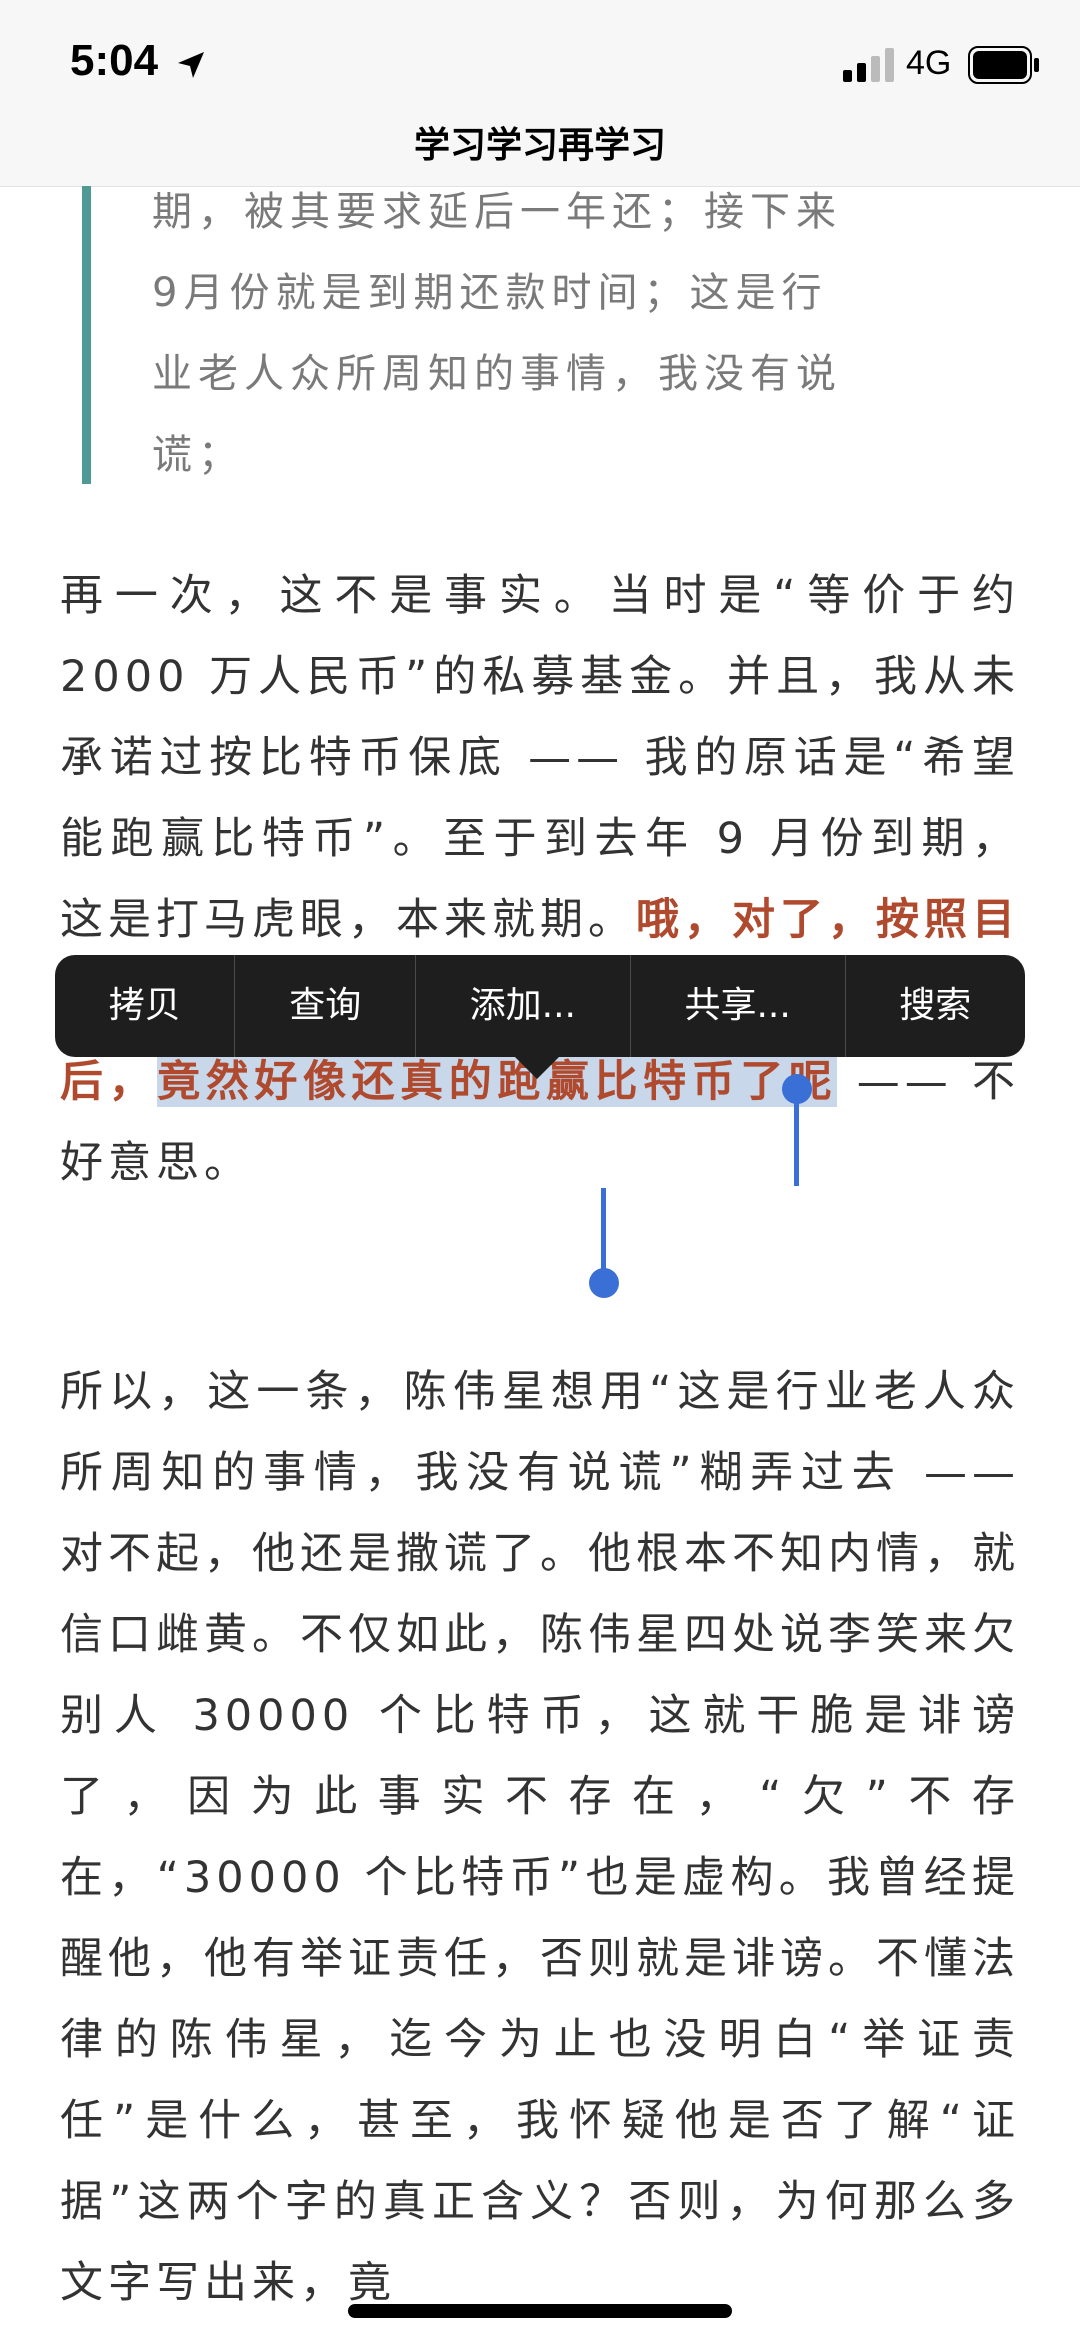 This screenshot has height=2338, width=1080. What do you see at coordinates (797, 1089) in the screenshot?
I see `selection-start-knob` at bounding box center [797, 1089].